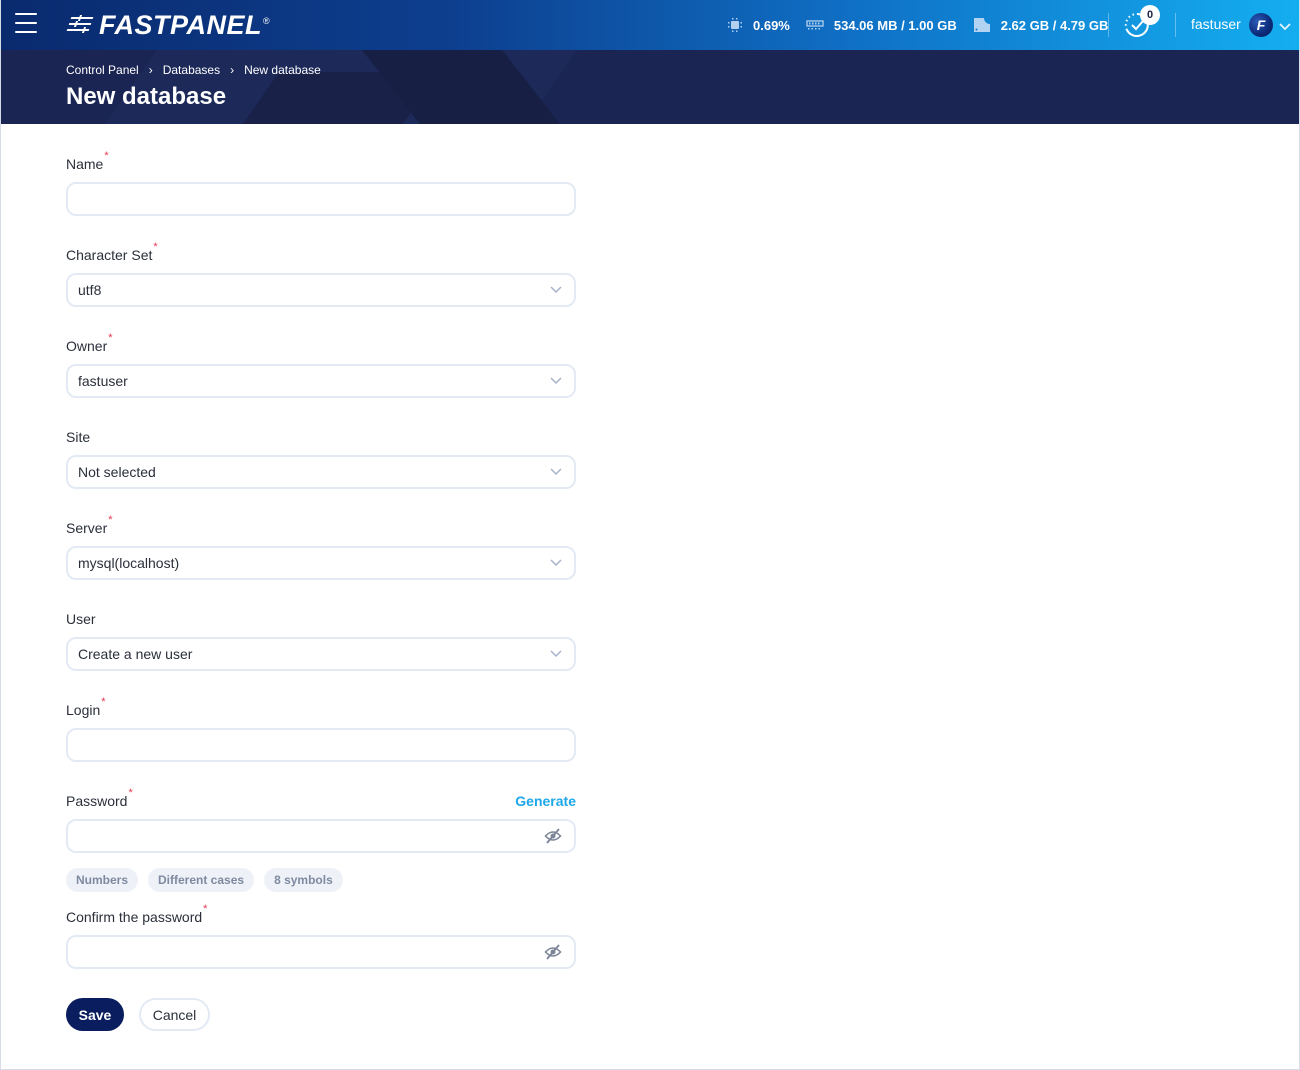 The width and height of the screenshot is (1300, 1070). I want to click on breadcrumb: Control Panel › Databases › New database, so click(193, 70).